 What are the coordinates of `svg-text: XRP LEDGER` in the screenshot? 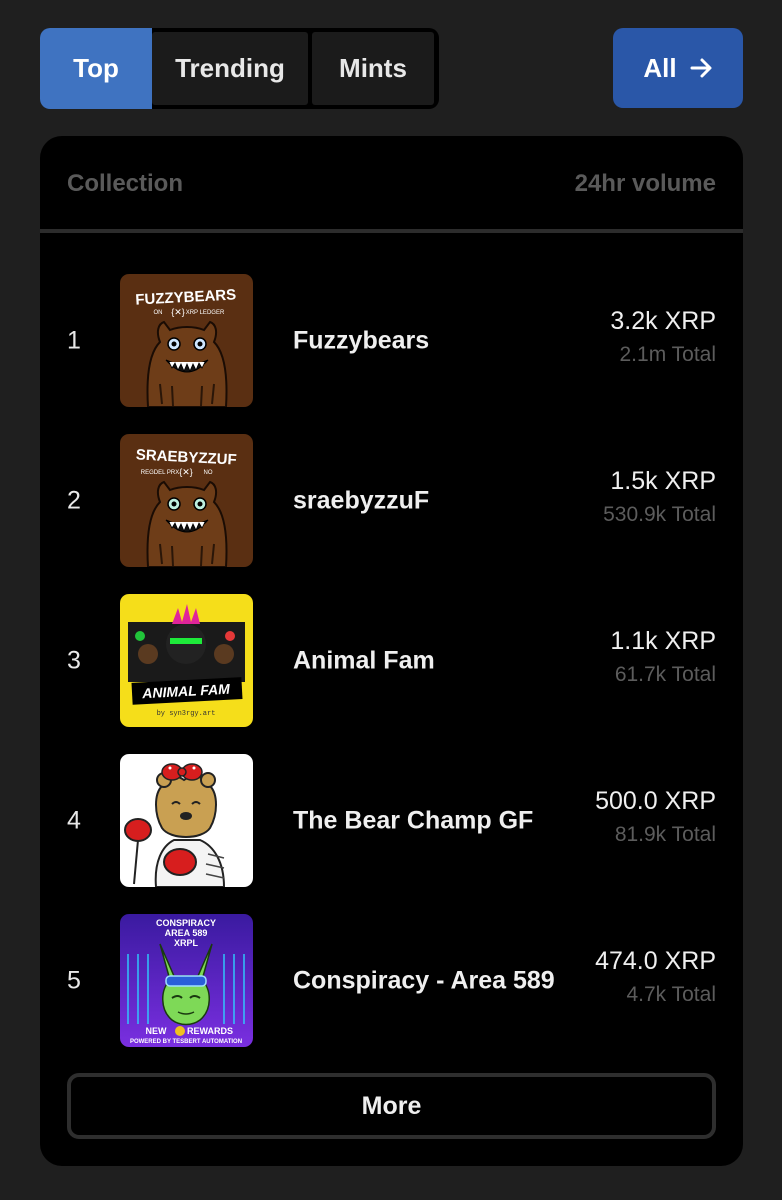 It's located at (205, 313).